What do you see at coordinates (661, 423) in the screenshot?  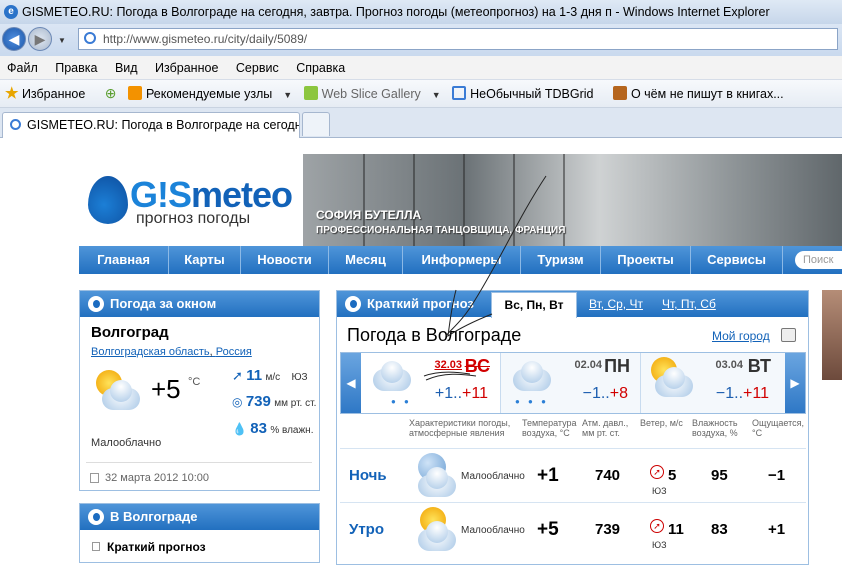 I see `col-wind: Ветер, м/с` at bounding box center [661, 423].